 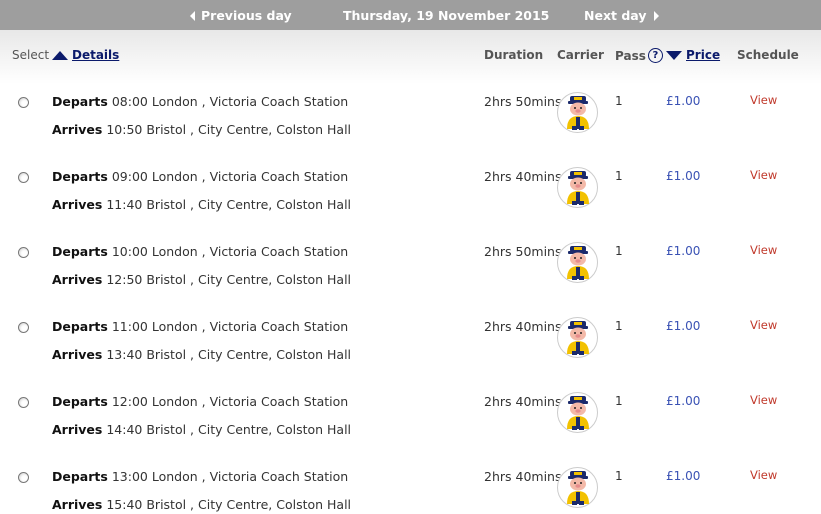 What do you see at coordinates (230, 251) in the screenshot?
I see `departure-info: 10:00 London , Victoria Coach Station` at bounding box center [230, 251].